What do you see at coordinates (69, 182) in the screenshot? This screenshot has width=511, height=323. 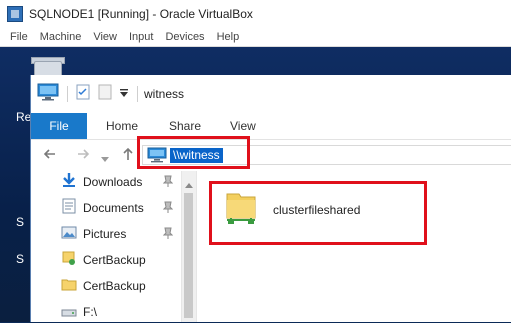 I see `download-icon` at bounding box center [69, 182].